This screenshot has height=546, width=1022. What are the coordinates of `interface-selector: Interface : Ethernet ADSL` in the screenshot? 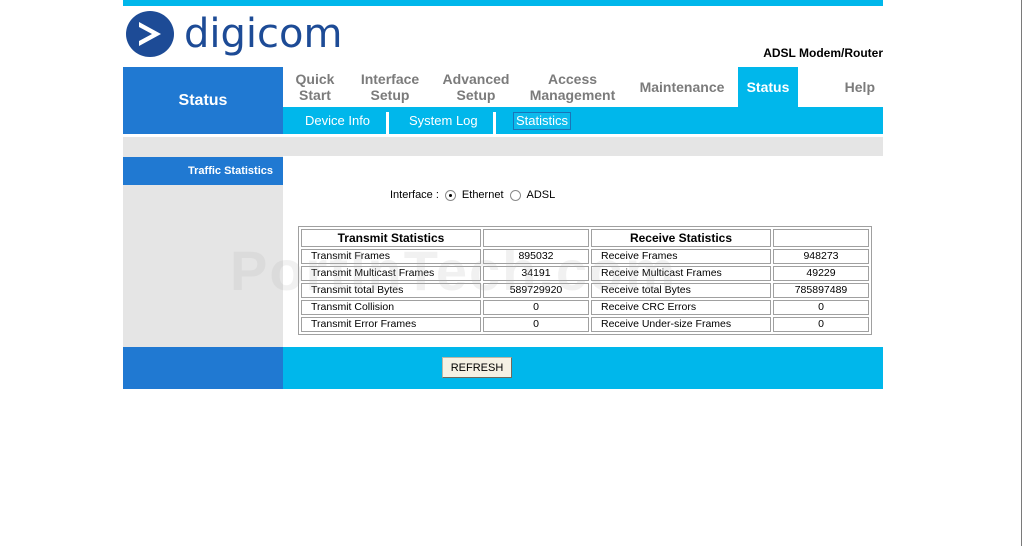 It's located at (472, 195).